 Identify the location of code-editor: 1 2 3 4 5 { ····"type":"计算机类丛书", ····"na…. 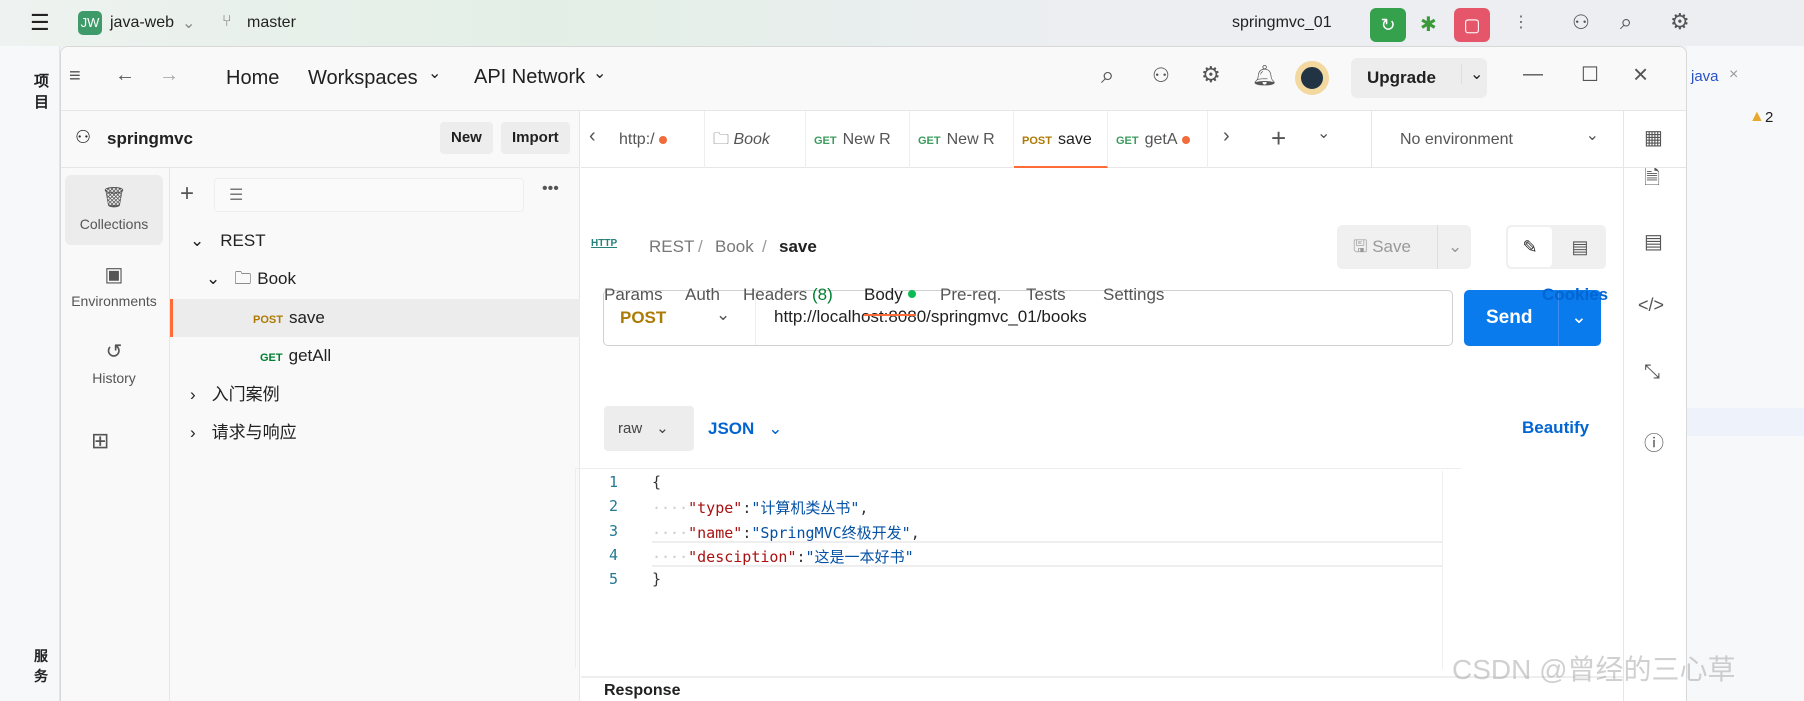
(1018, 568).